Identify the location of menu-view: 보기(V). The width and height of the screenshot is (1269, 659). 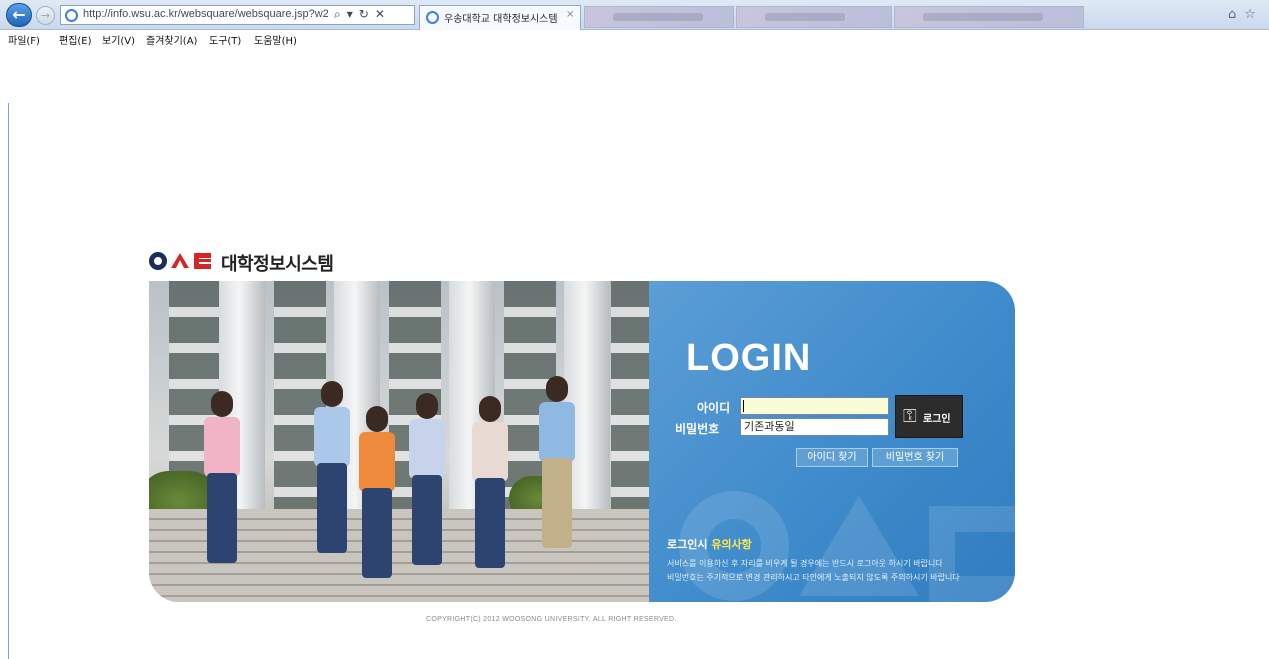
(118, 39).